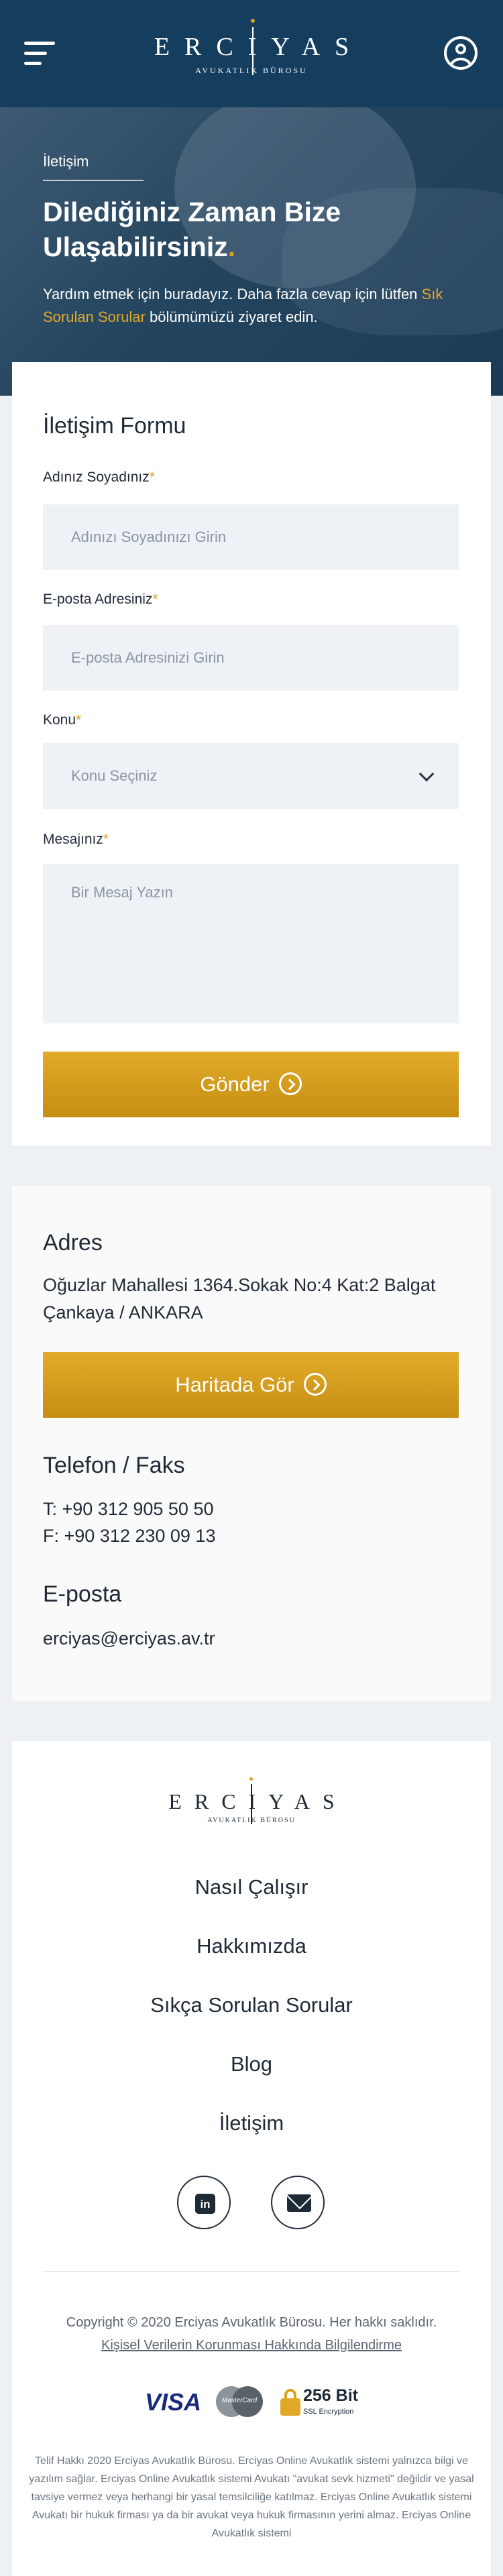 The image size is (503, 2576). I want to click on ssl-lock-icon, so click(290, 2402).